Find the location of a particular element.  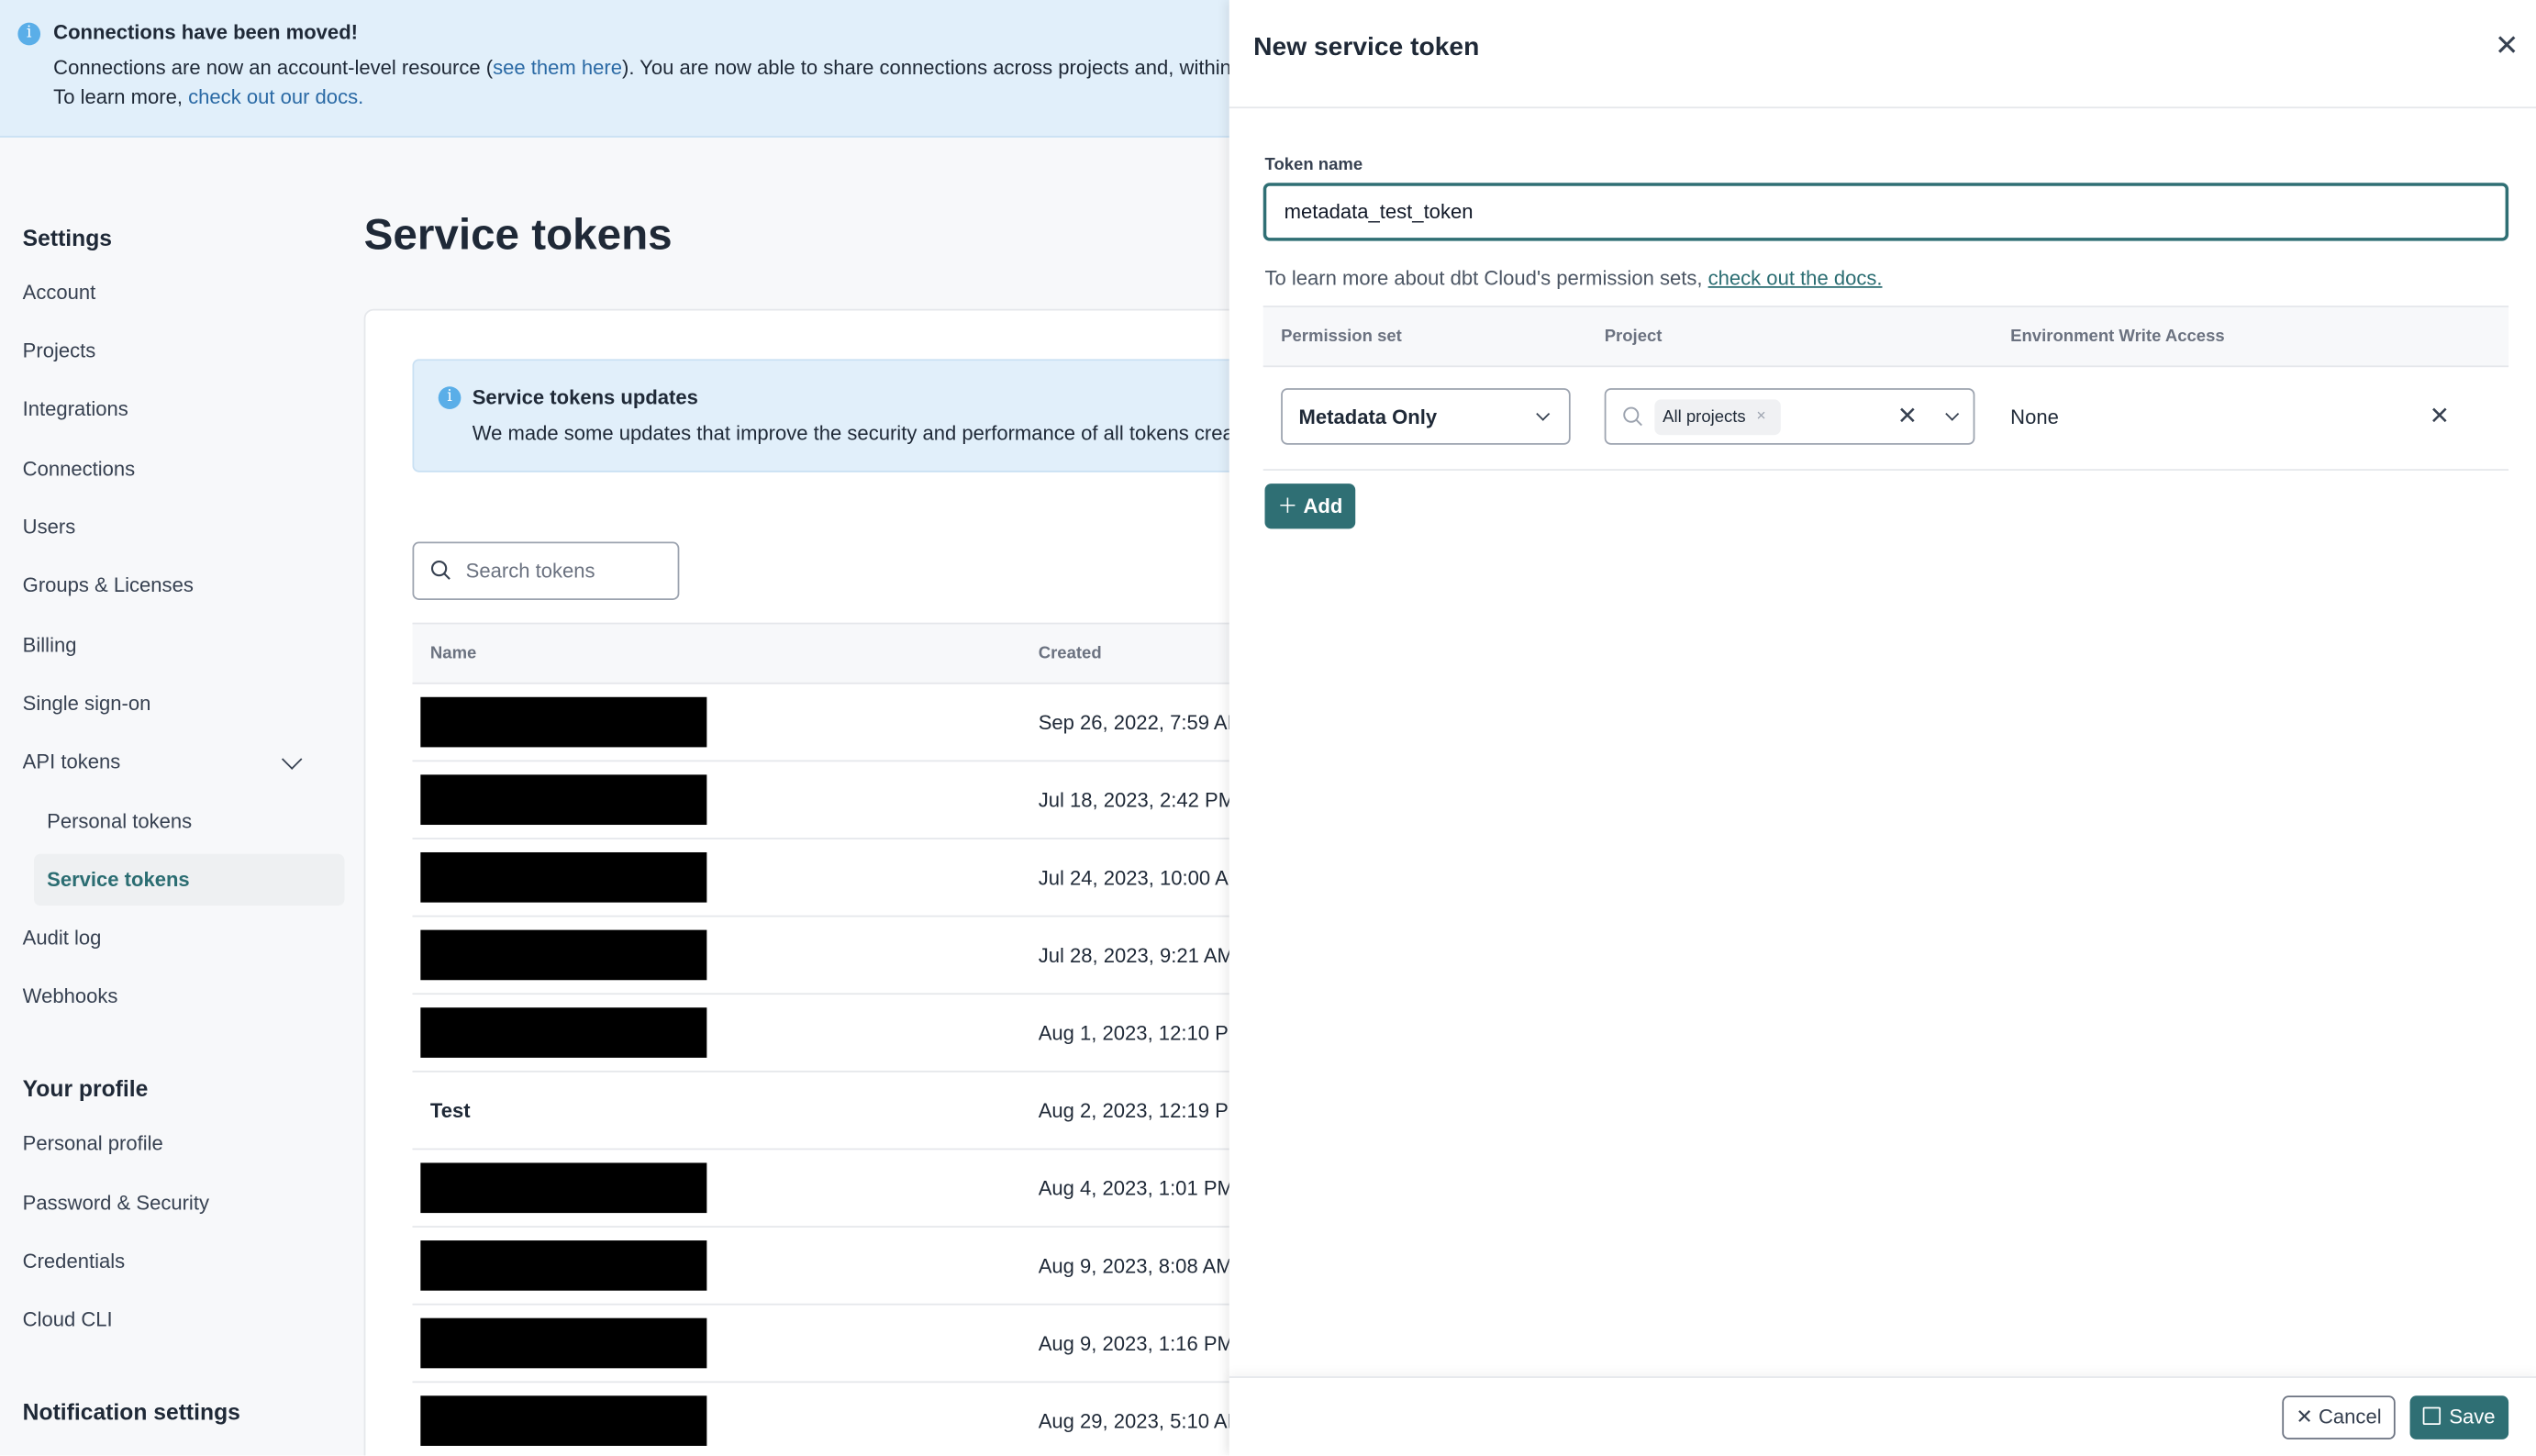

project-select: All projects × ✕ is located at coordinates (1790, 416).